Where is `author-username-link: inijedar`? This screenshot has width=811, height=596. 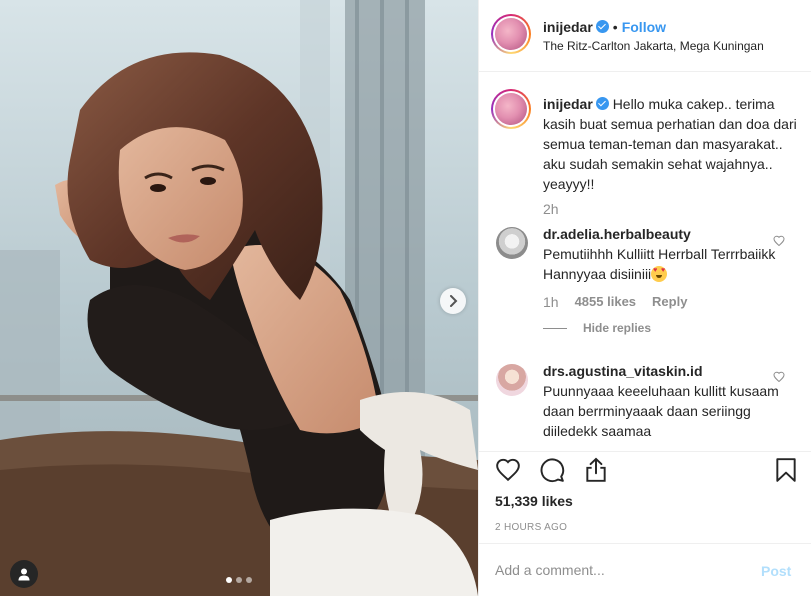
author-username-link: inijedar is located at coordinates (568, 27).